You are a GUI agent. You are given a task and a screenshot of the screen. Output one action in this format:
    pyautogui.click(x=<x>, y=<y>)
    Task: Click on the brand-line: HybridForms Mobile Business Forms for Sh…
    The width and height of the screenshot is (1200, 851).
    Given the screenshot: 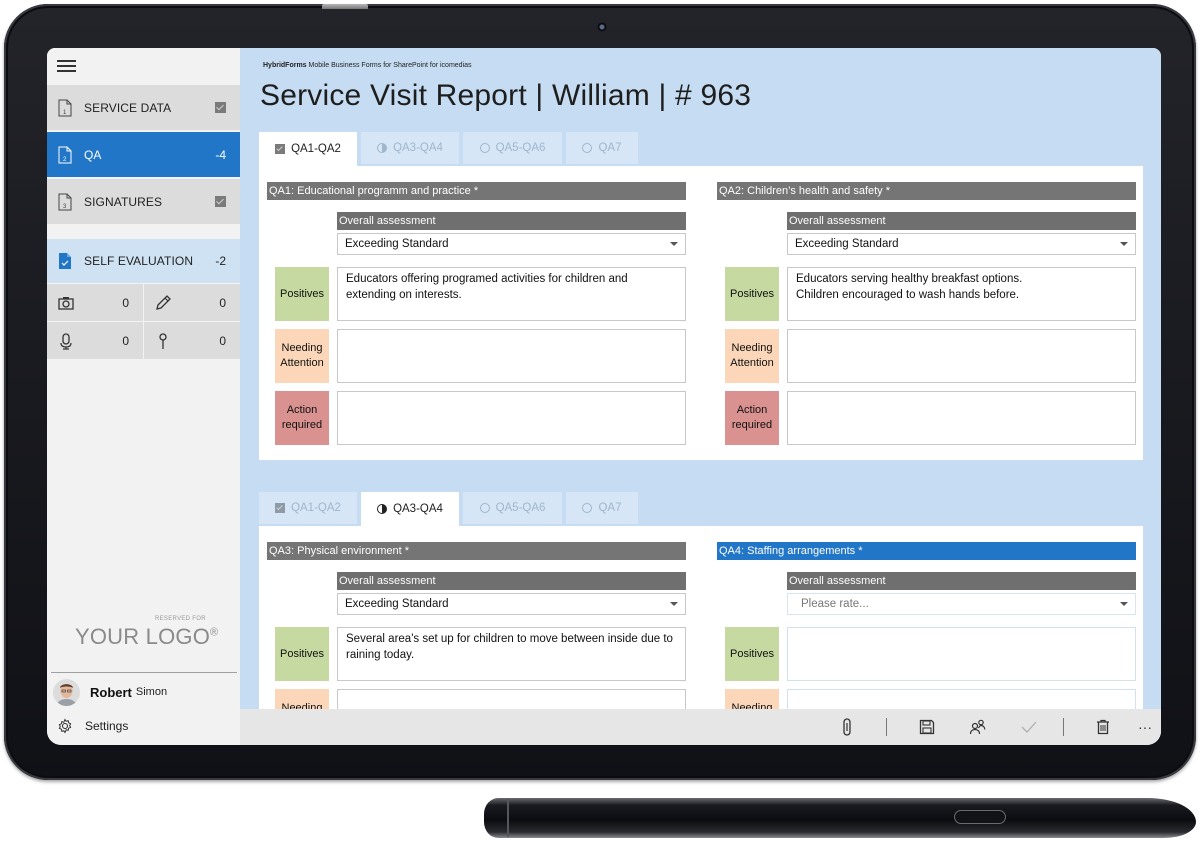 What is the action you would take?
    pyautogui.click(x=367, y=65)
    